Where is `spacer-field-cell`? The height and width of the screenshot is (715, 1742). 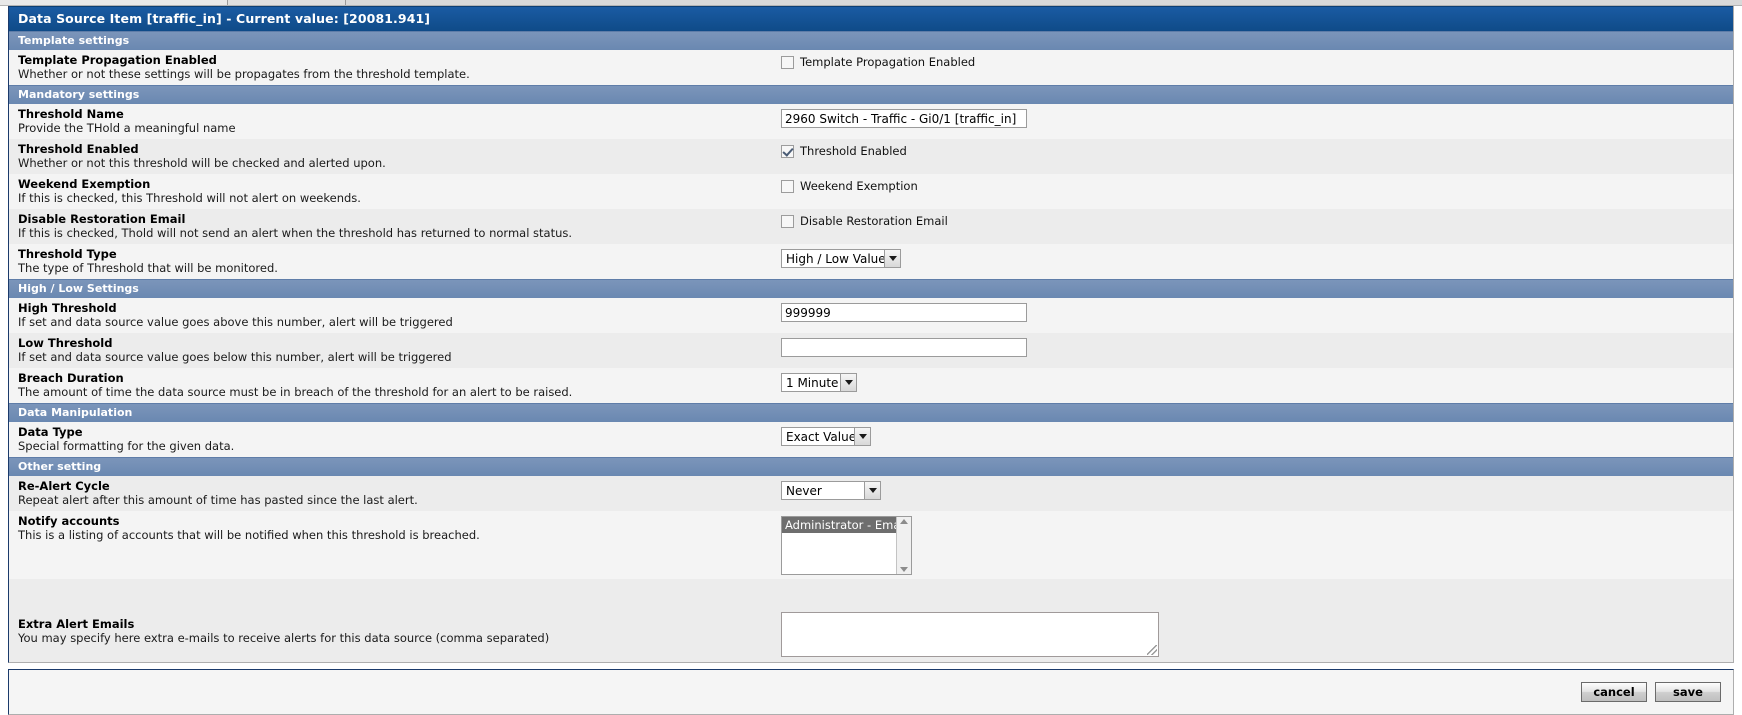
spacer-field-cell is located at coordinates (1257, 583).